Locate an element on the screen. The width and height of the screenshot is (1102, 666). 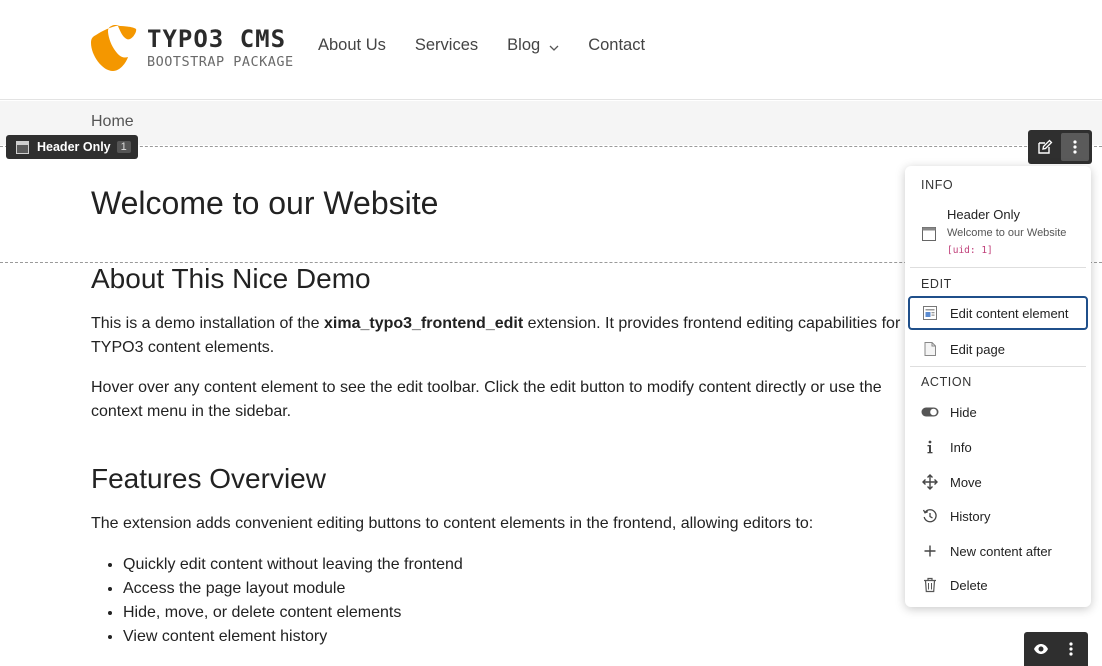
nav-item-about-us: About Us is located at coordinates (352, 45).